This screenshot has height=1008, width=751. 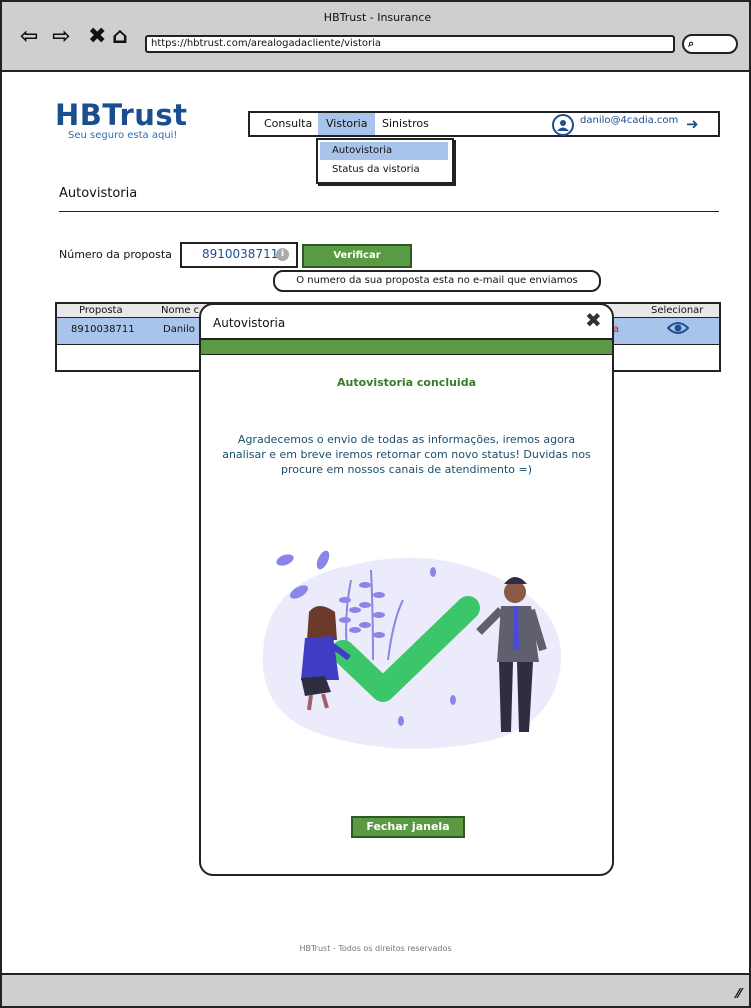 What do you see at coordinates (123, 135) in the screenshot?
I see `slogan: Seu seguro esta aqui!` at bounding box center [123, 135].